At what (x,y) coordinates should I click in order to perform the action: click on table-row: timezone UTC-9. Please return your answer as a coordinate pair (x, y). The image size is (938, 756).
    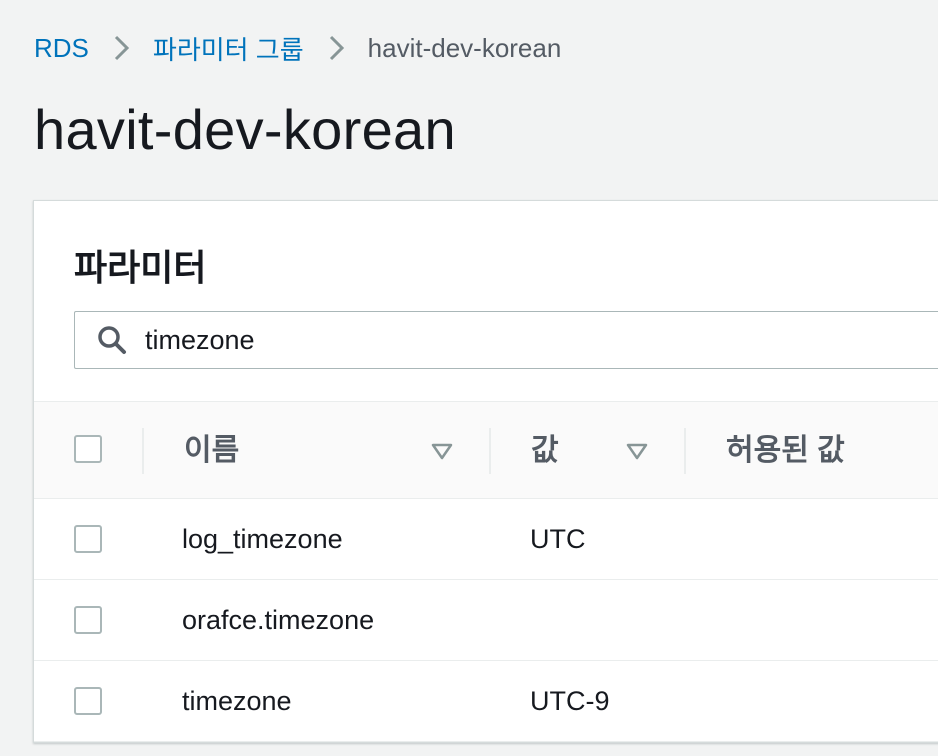
    Looking at the image, I should click on (486, 701).